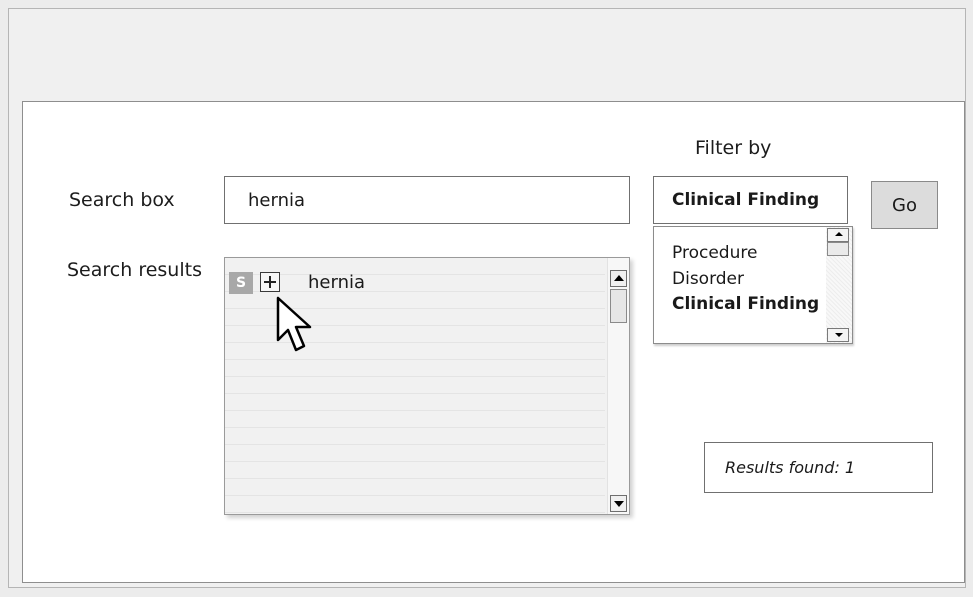 The height and width of the screenshot is (597, 973). Describe the element at coordinates (904, 205) in the screenshot. I see `go-button: Go` at that location.